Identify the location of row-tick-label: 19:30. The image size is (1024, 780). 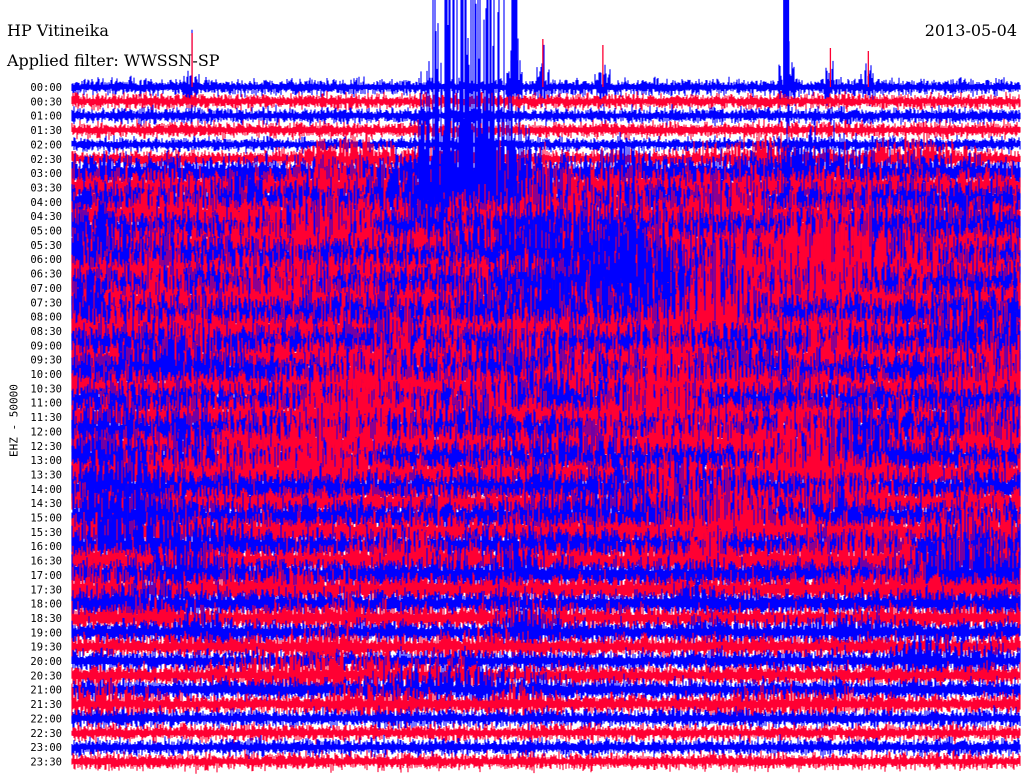
(46, 648).